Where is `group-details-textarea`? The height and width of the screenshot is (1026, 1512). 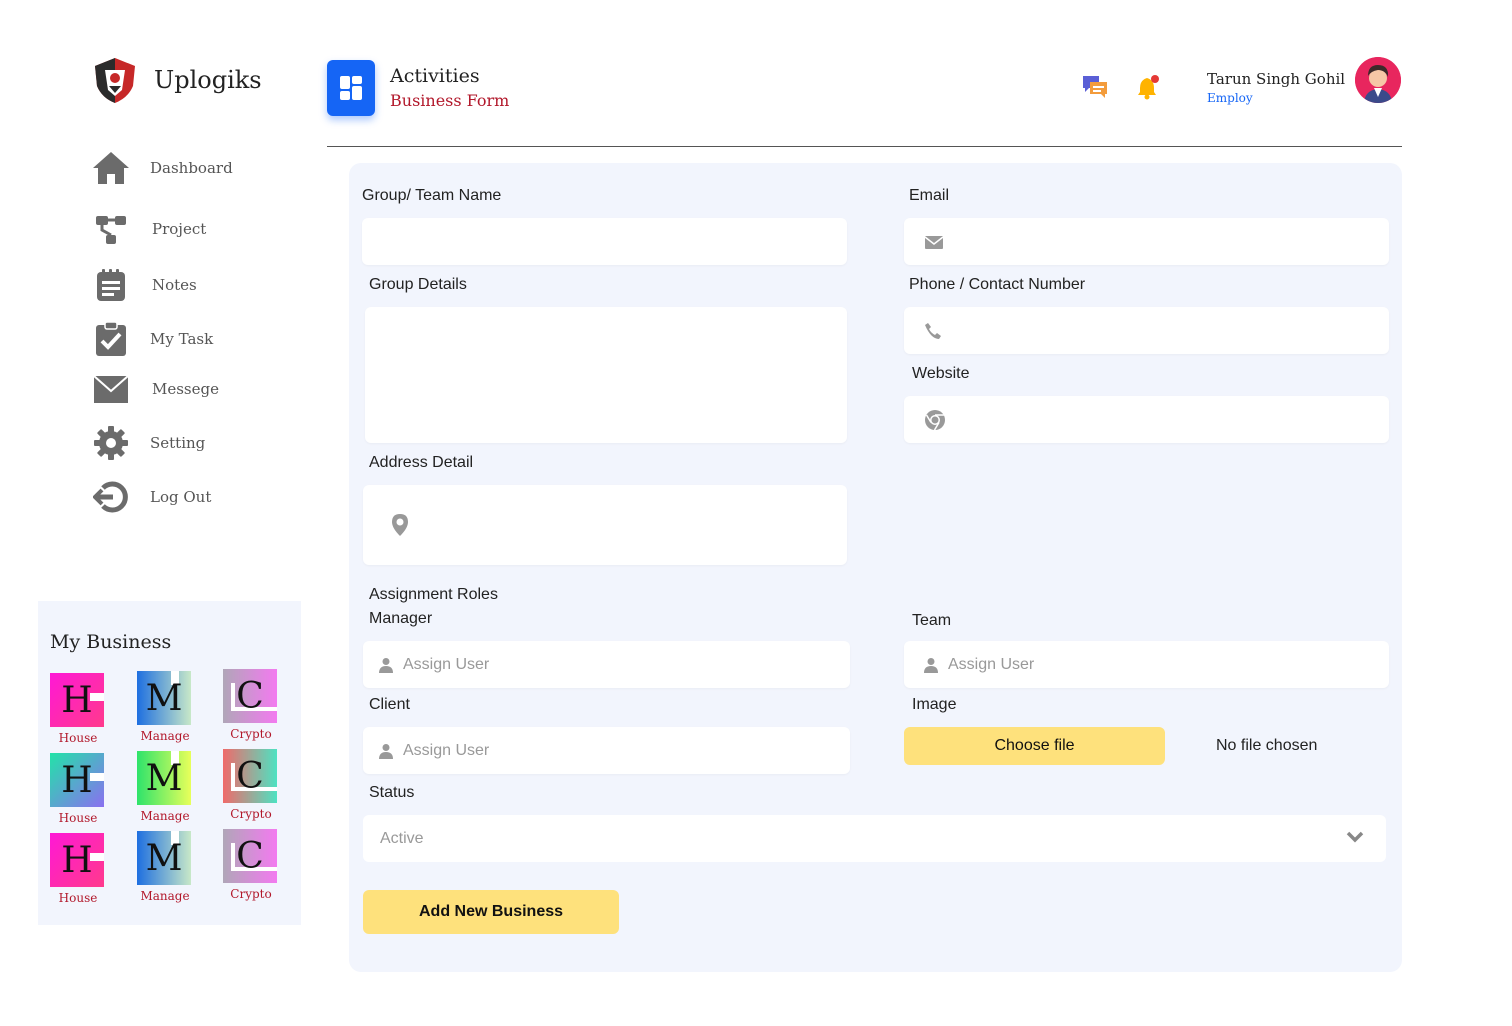 group-details-textarea is located at coordinates (606, 375).